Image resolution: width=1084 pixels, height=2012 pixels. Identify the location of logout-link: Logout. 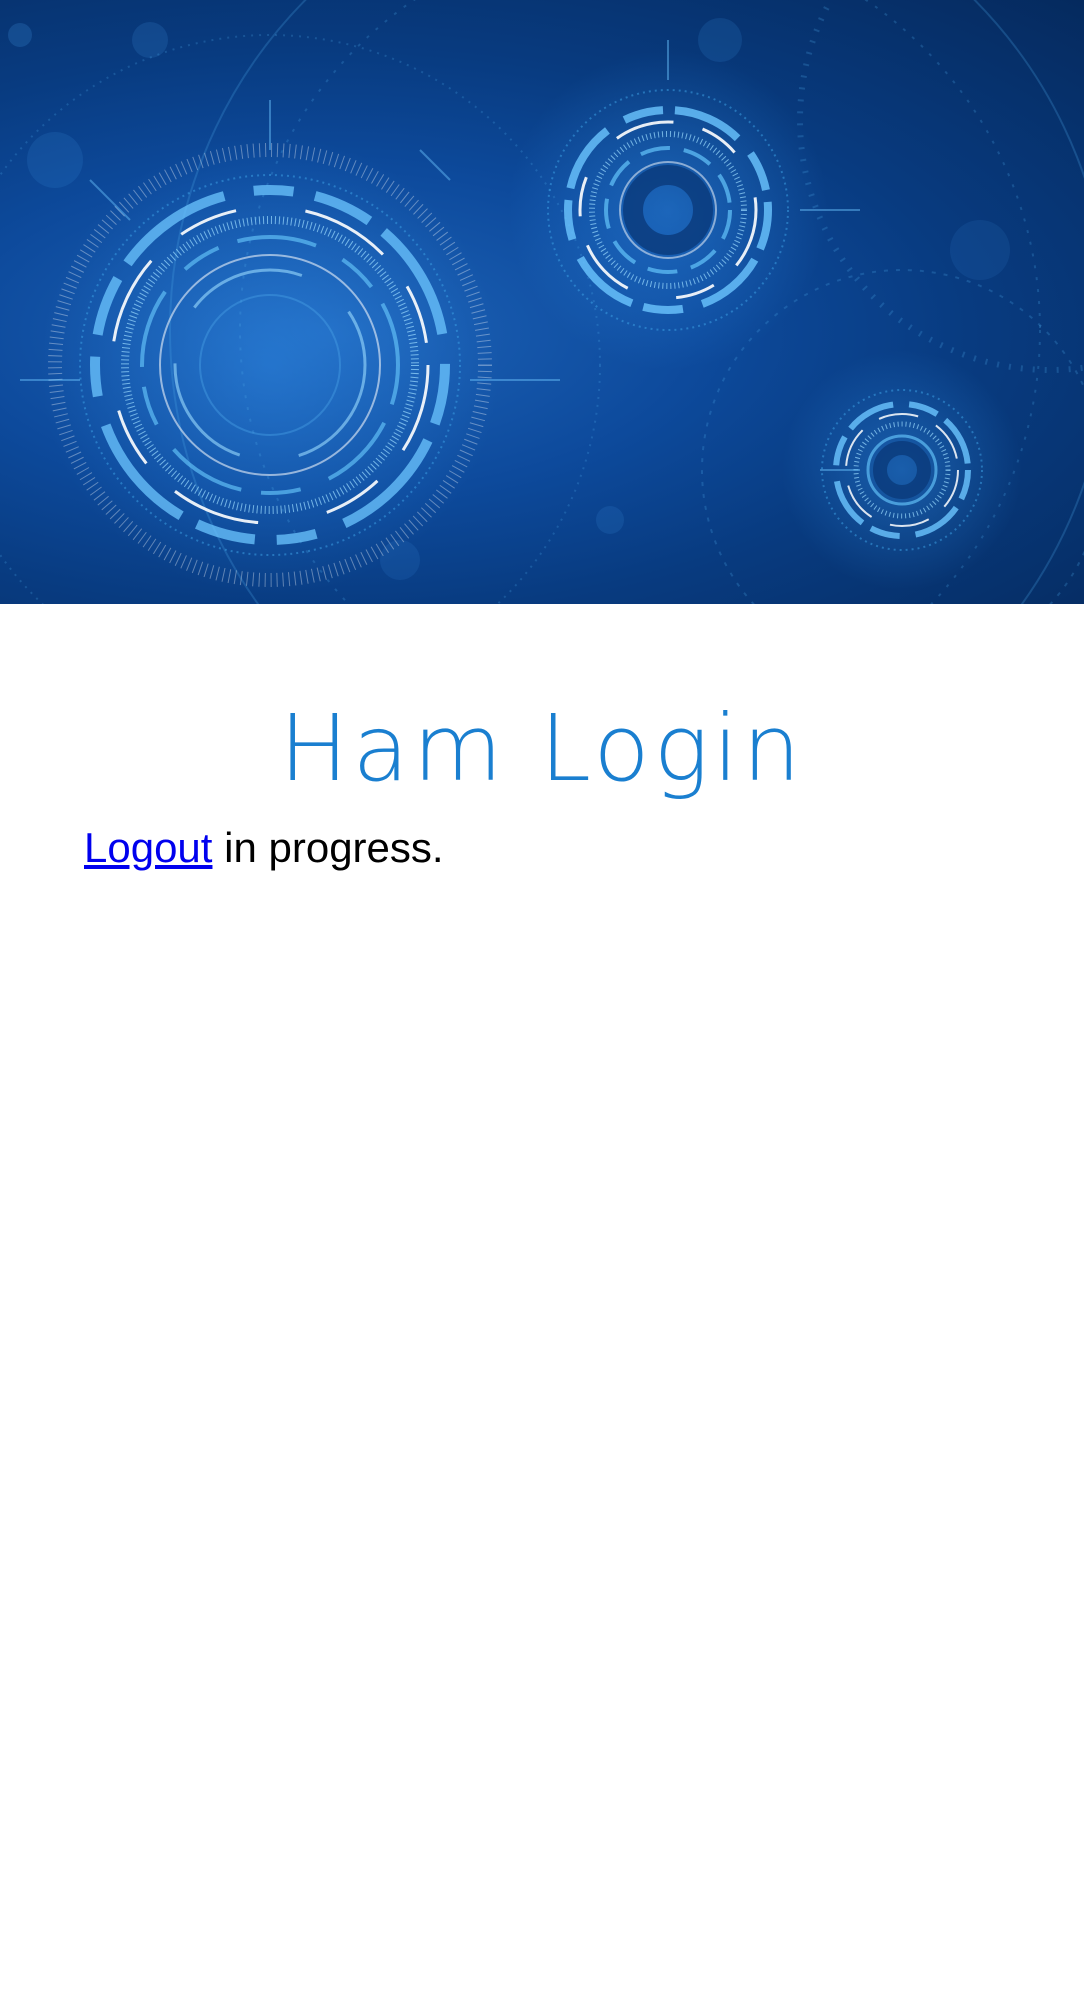
(148, 847).